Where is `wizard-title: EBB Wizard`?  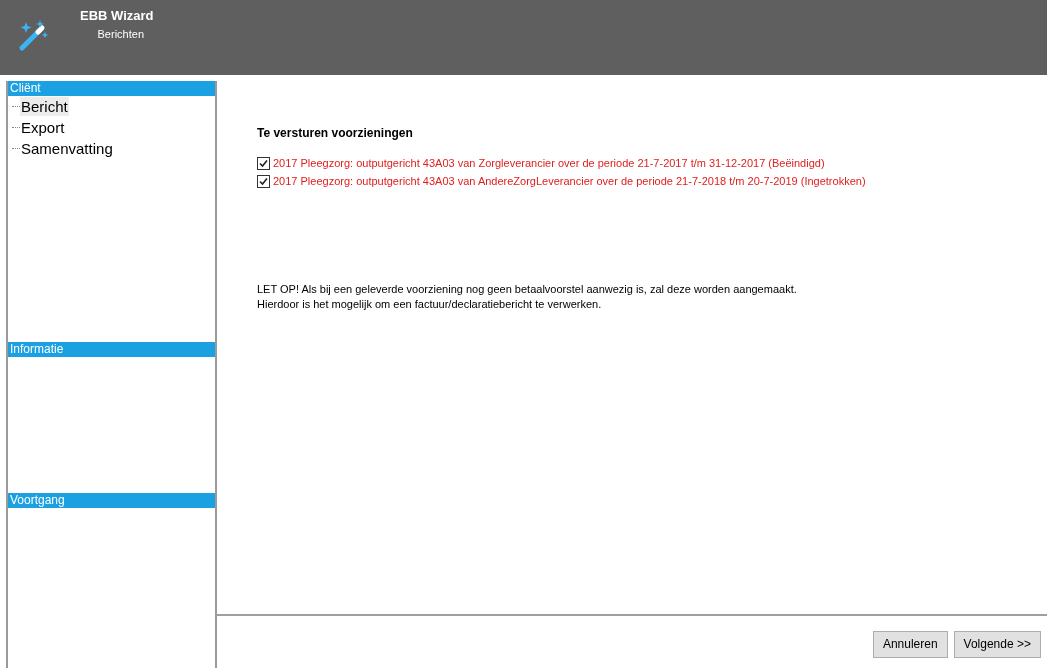
wizard-title: EBB Wizard is located at coordinates (117, 16).